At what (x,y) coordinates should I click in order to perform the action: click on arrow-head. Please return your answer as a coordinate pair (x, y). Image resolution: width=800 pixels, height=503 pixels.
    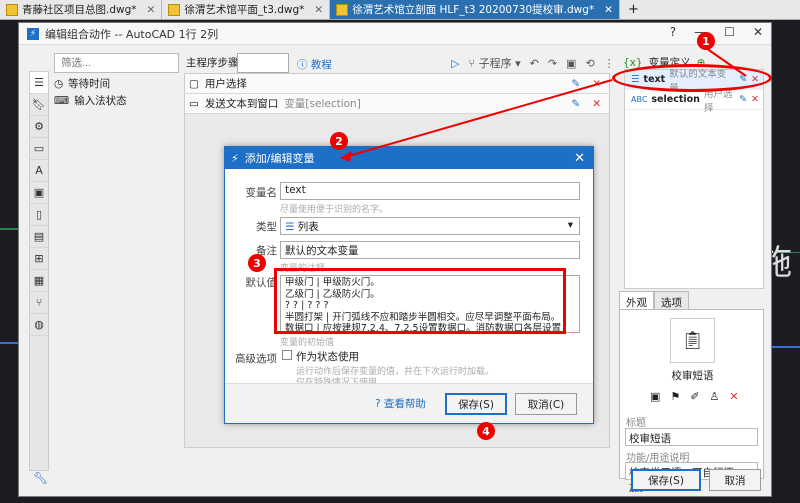
    Looking at the image, I should click on (346, 156).